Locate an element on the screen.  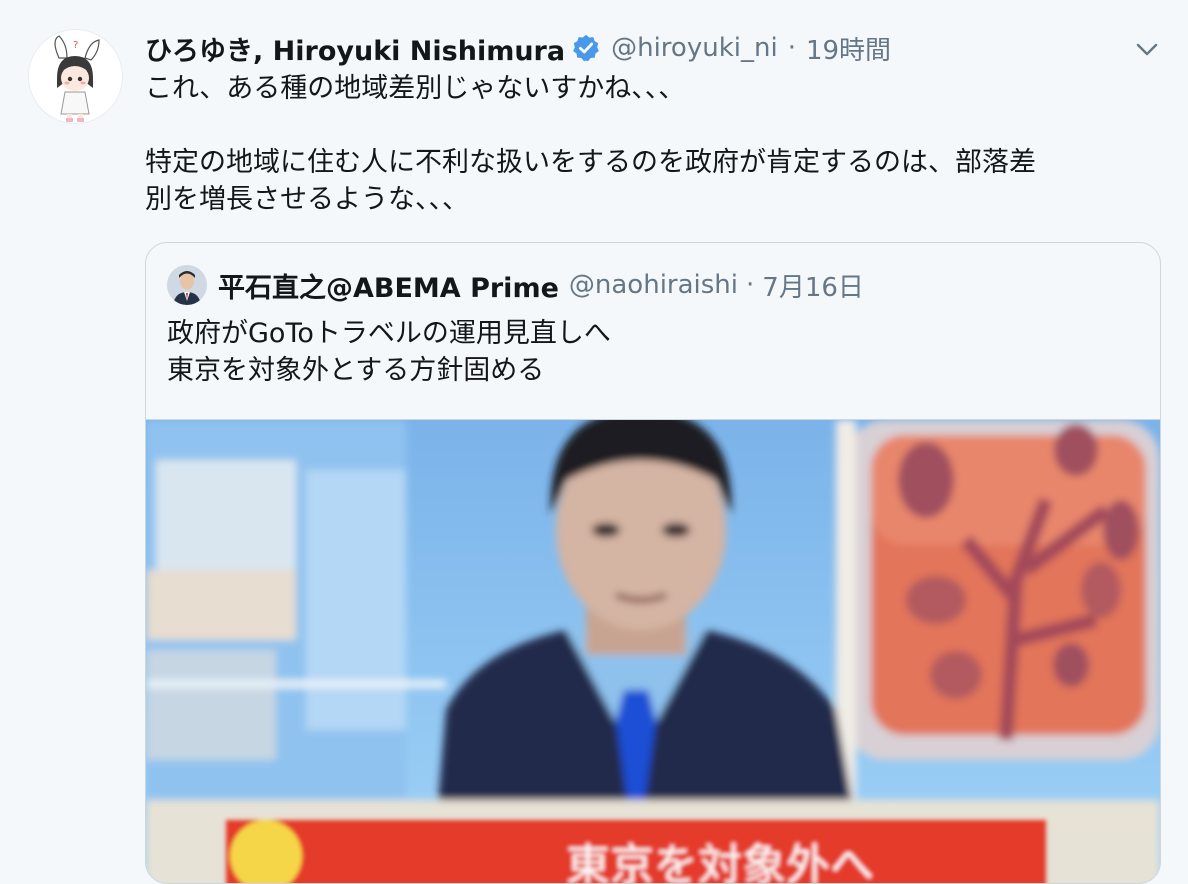
man-portrait-avatar-icon is located at coordinates (187, 285).